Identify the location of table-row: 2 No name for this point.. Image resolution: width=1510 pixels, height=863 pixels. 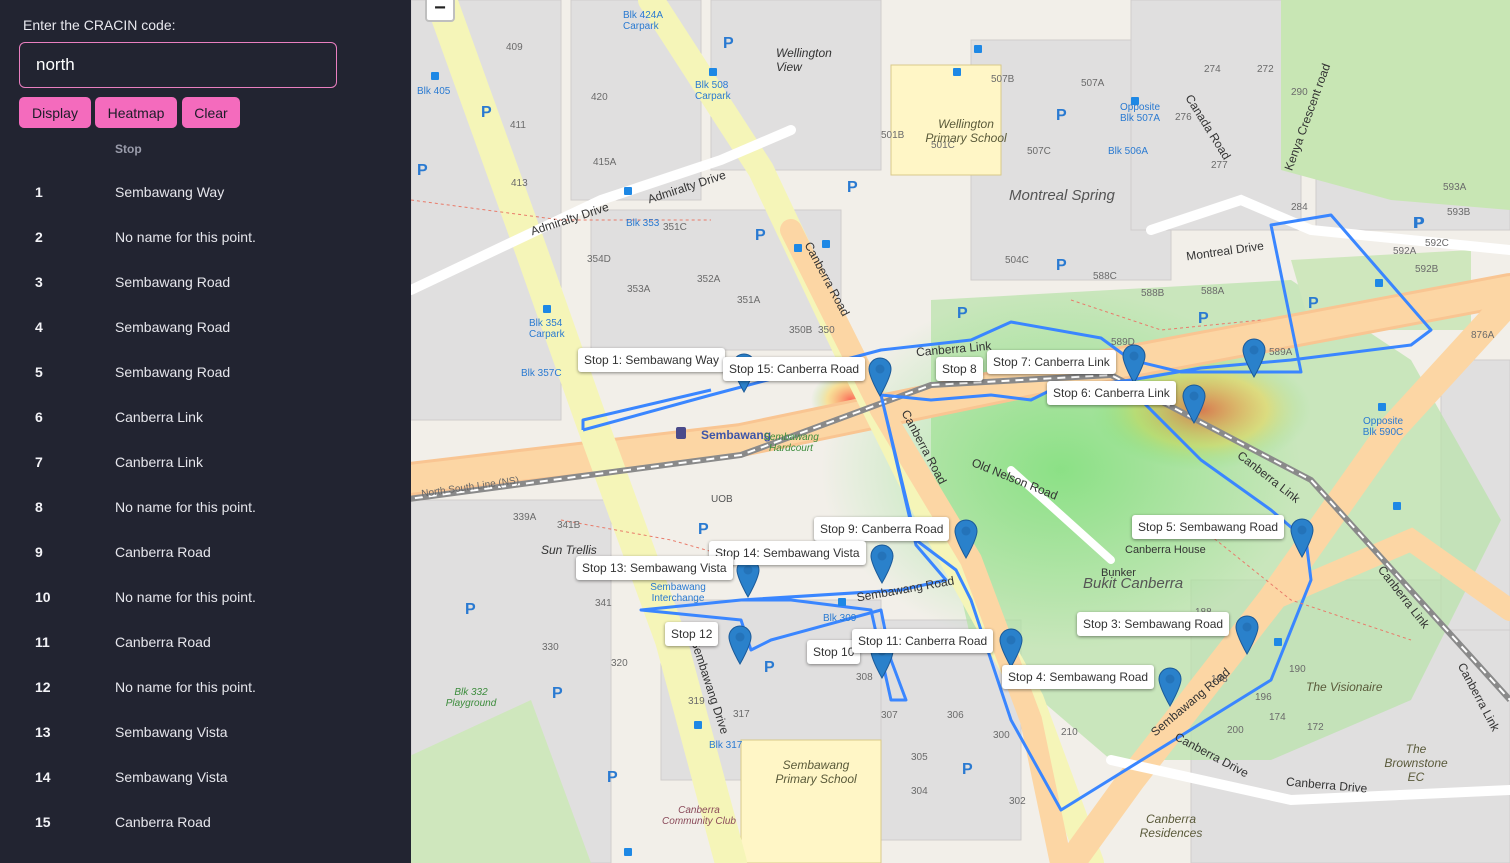
(205, 237).